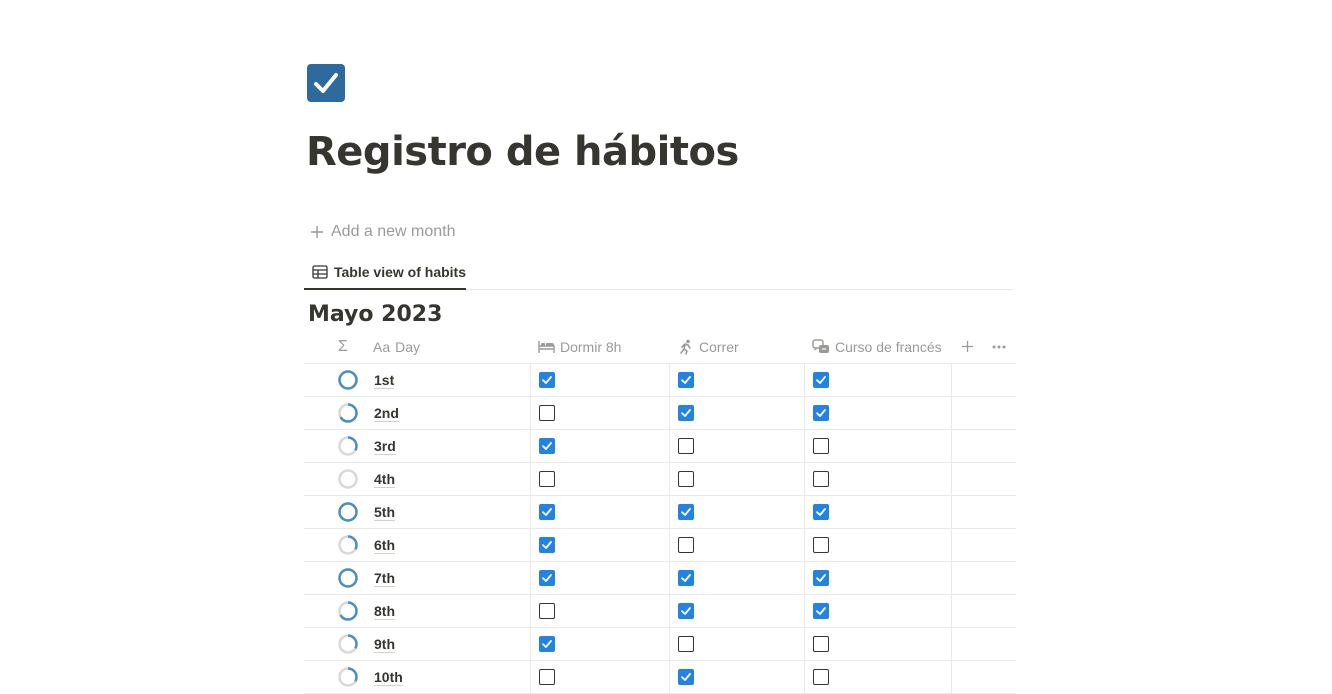  Describe the element at coordinates (660, 380) in the screenshot. I see `table-row: 1st` at that location.